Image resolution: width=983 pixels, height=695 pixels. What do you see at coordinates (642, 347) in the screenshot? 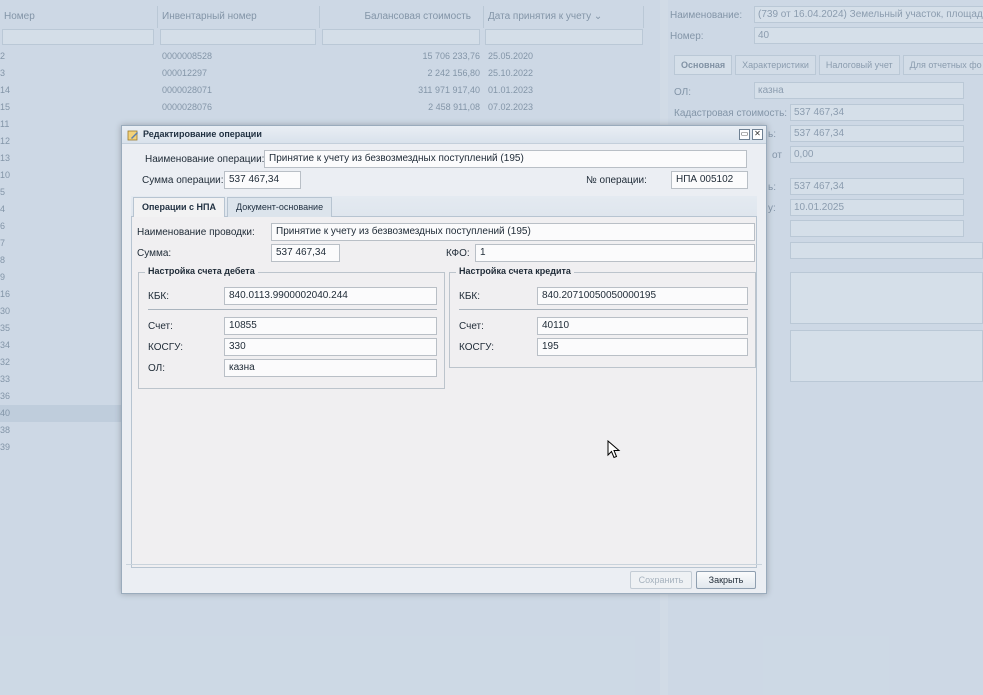
I see `credit-kosgu-field: 195` at bounding box center [642, 347].